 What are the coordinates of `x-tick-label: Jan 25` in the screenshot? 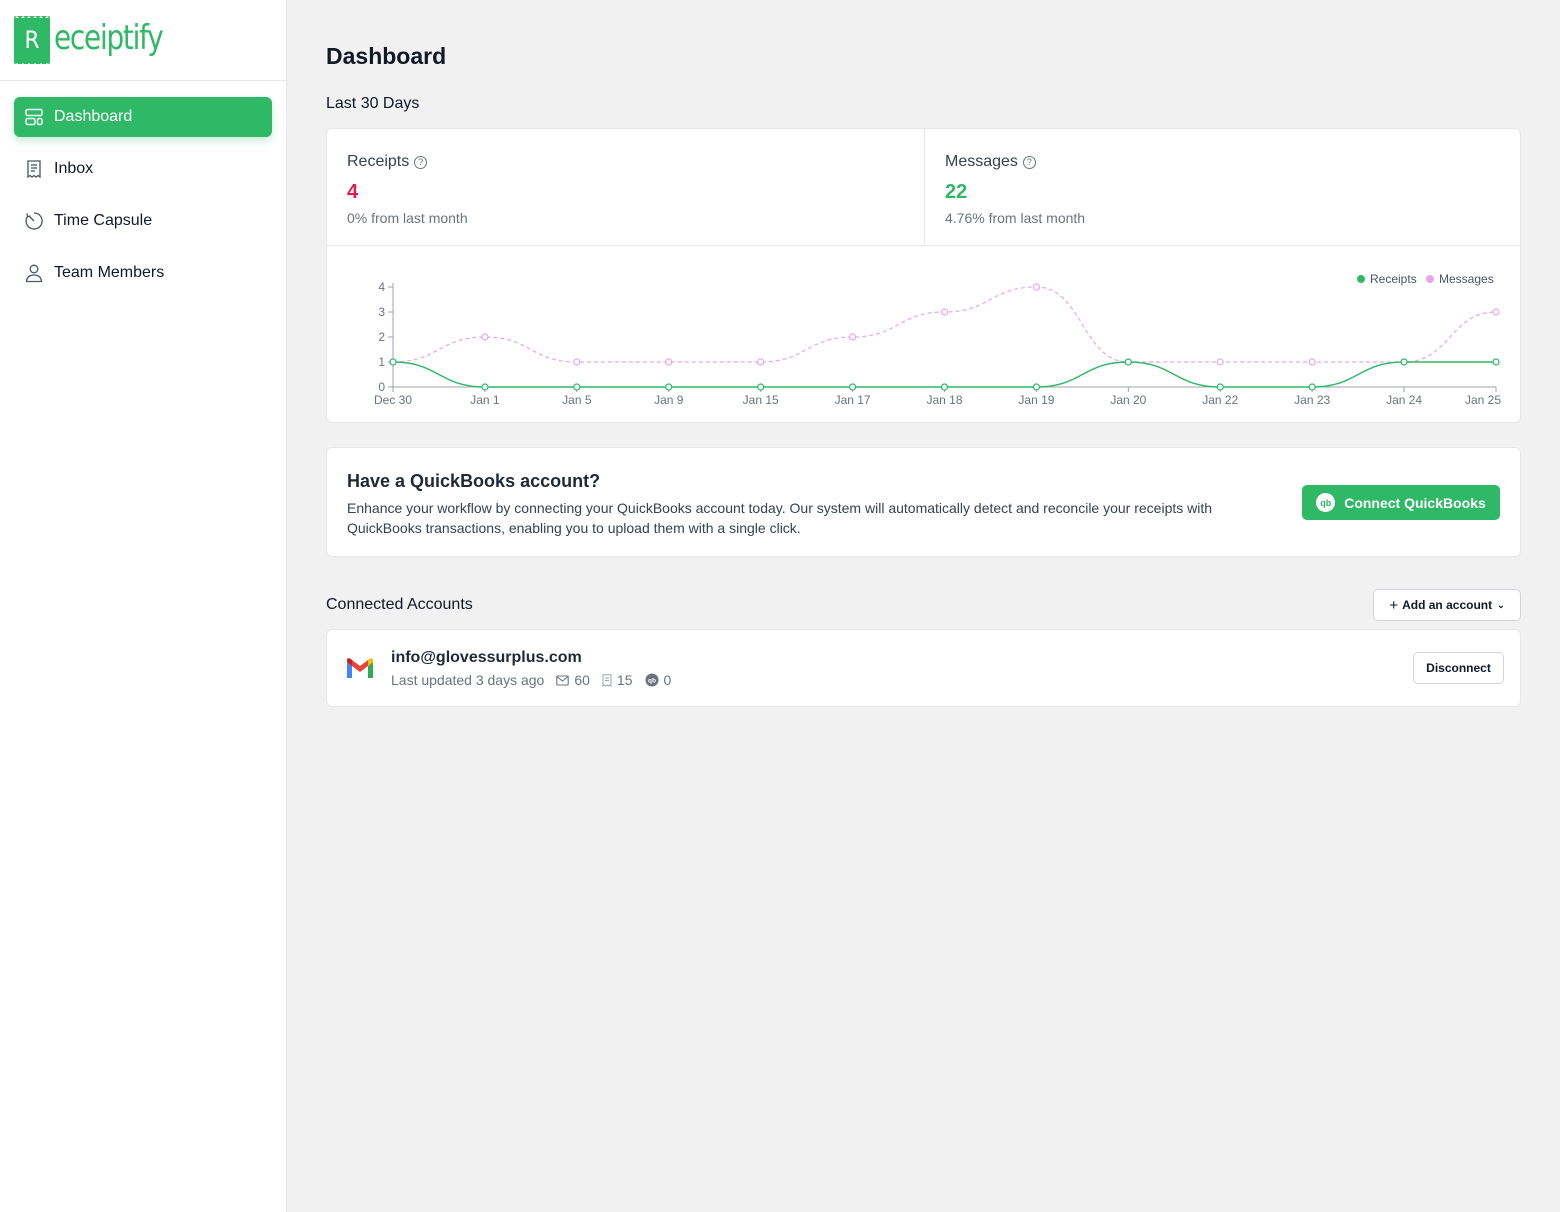 It's located at (1483, 400).